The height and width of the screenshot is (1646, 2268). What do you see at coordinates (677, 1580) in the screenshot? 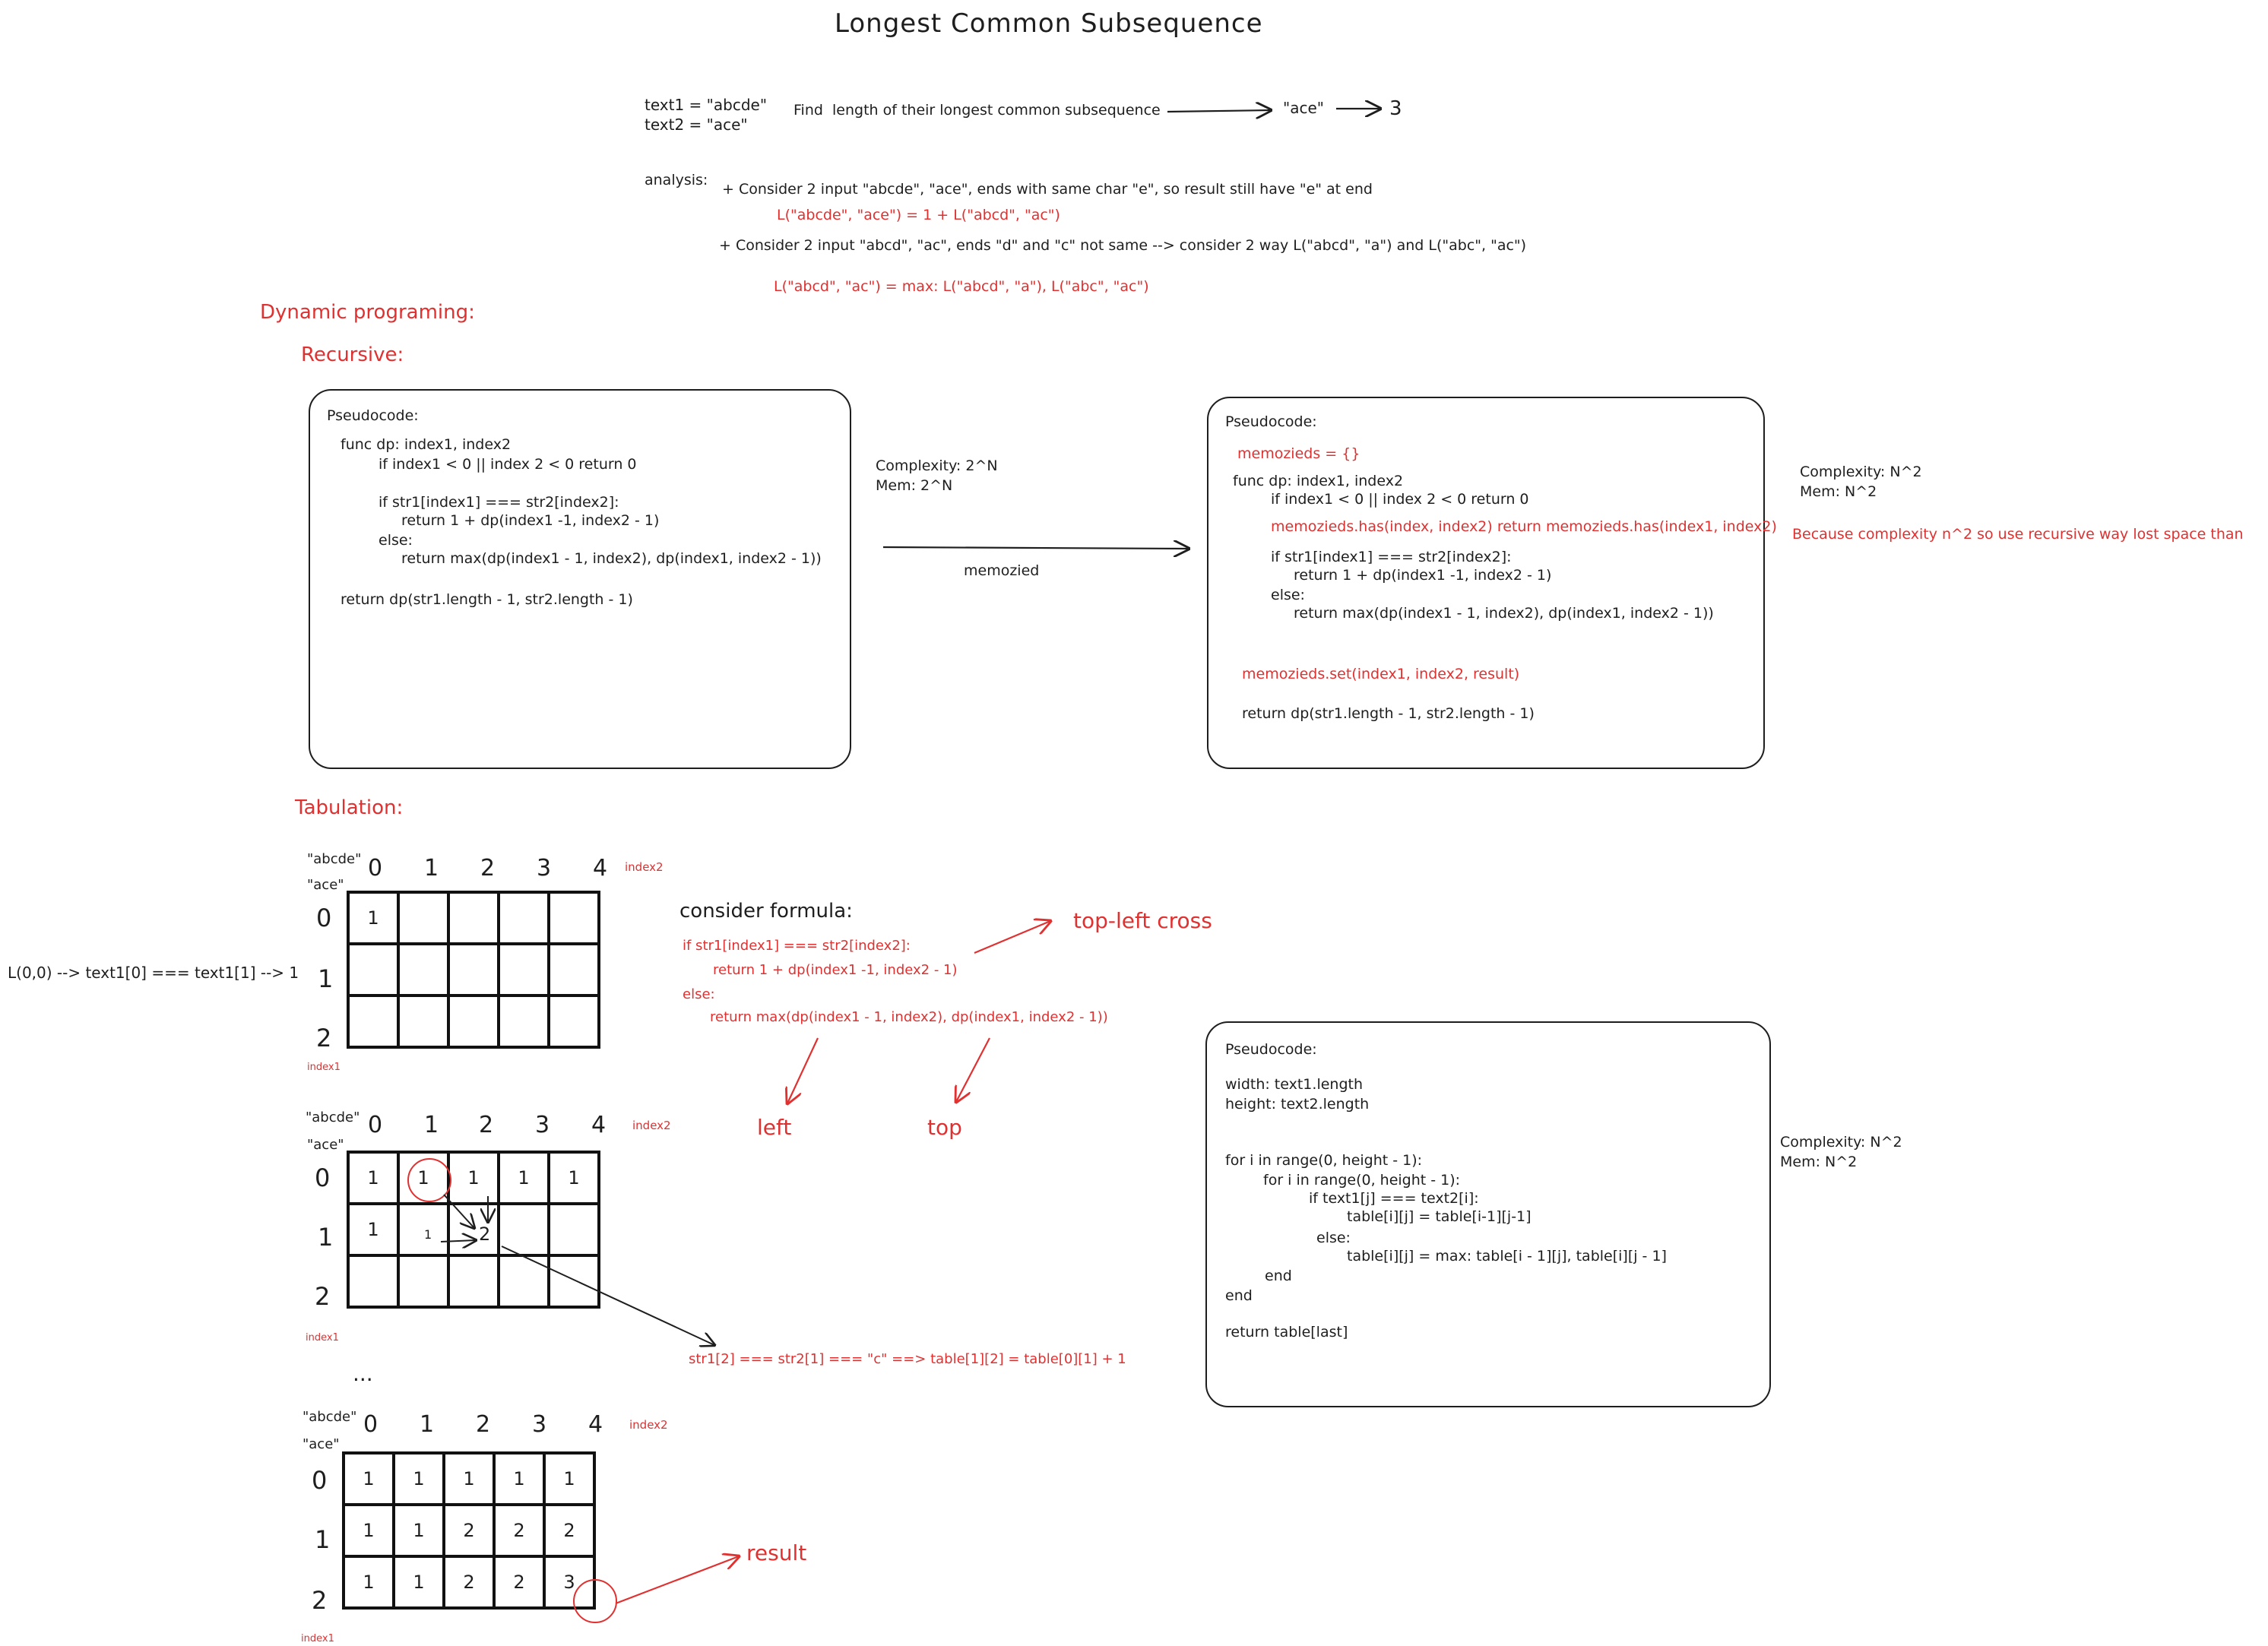
I see `arrow-result` at bounding box center [677, 1580].